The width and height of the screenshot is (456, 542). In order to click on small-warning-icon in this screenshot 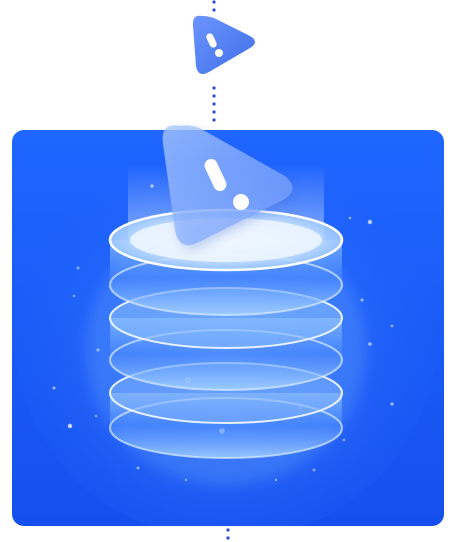, I will do `click(223, 44)`.